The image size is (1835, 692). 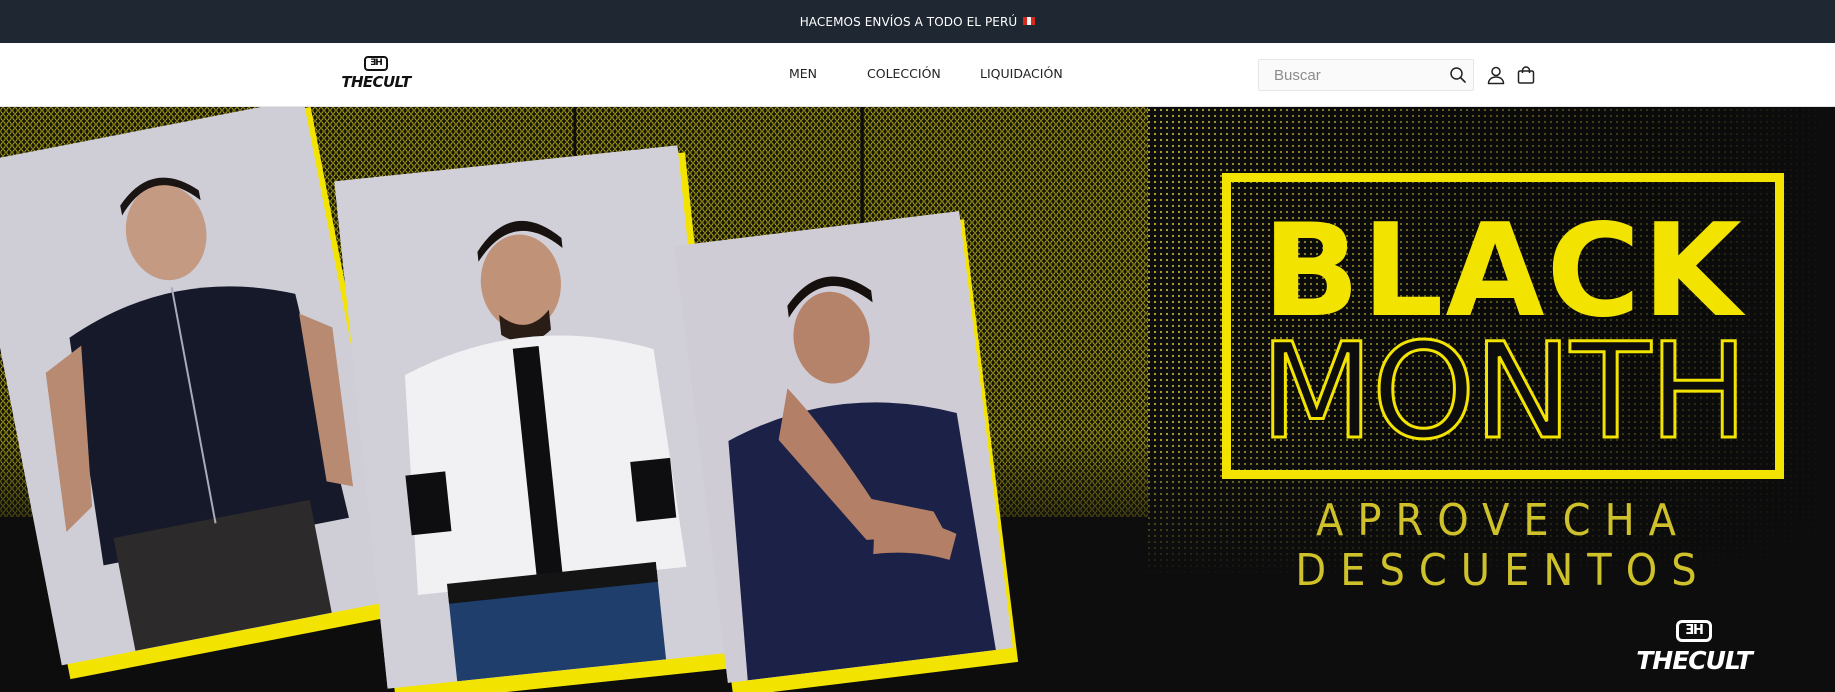 I want to click on promo-subtitle: APROVECHA DESCUENTOS, so click(x=1503, y=546).